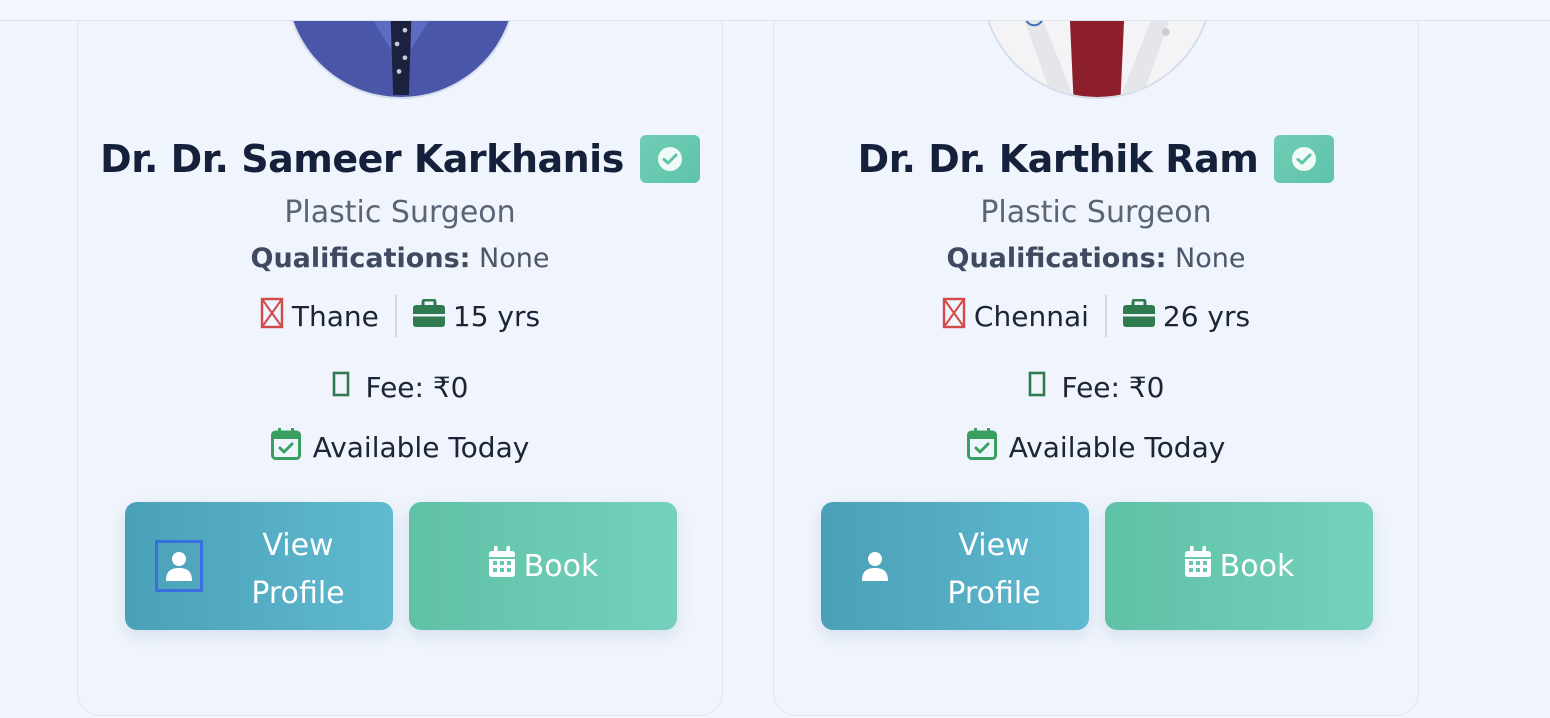  I want to click on experience-info: 15 yrs, so click(476, 316).